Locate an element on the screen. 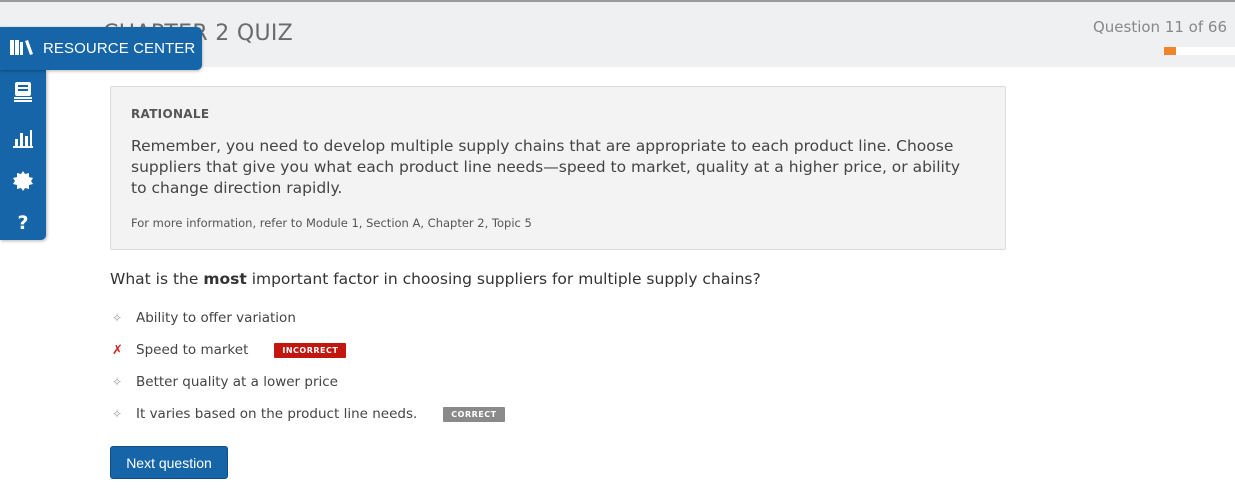  bar-chart-icon is located at coordinates (23, 138).